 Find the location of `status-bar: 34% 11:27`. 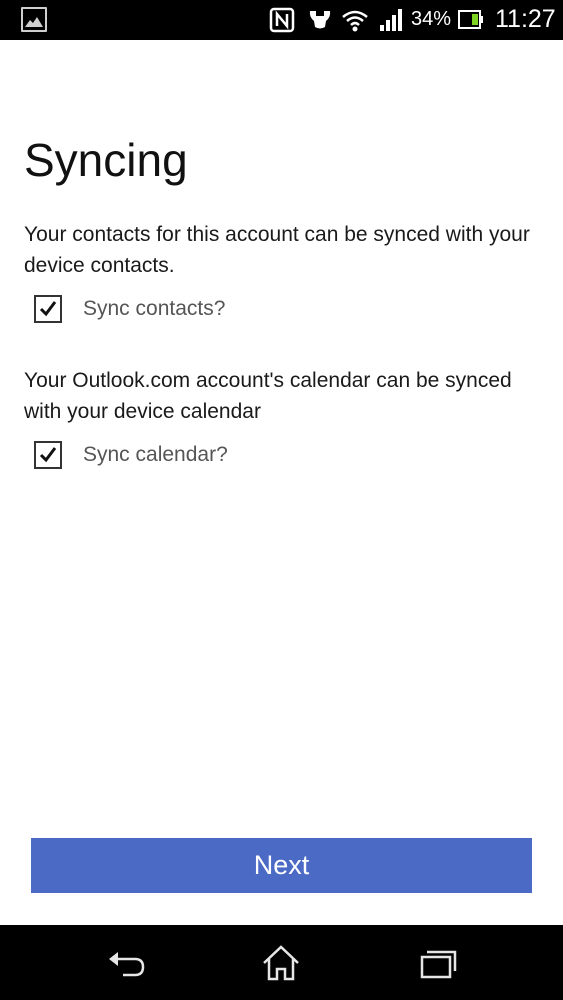

status-bar: 34% 11:27 is located at coordinates (281, 20).